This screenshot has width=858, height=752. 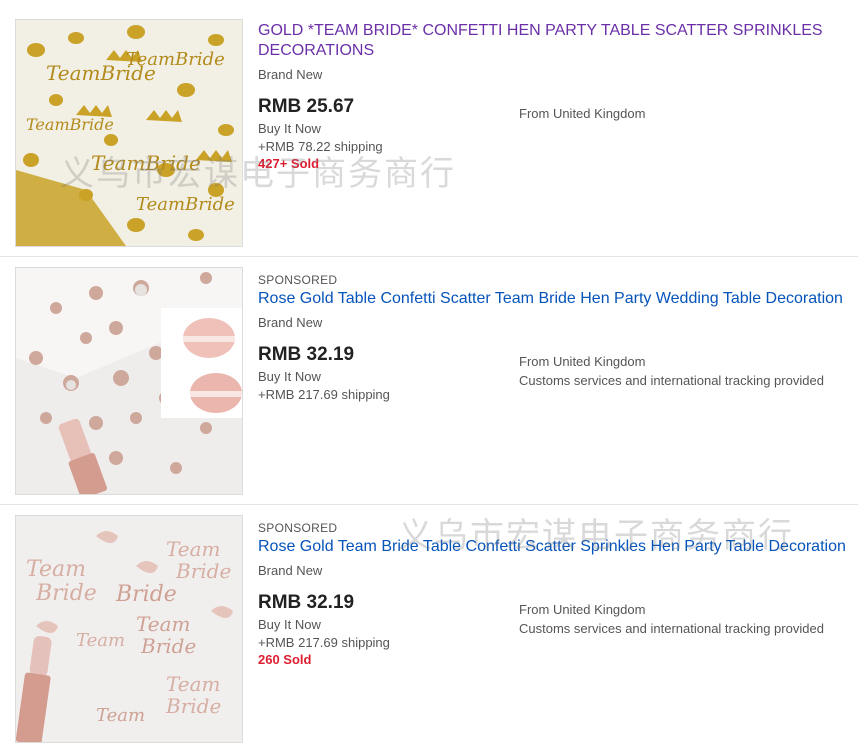 I want to click on shipping-cost: +RMB 78.22 shipping, so click(x=320, y=146).